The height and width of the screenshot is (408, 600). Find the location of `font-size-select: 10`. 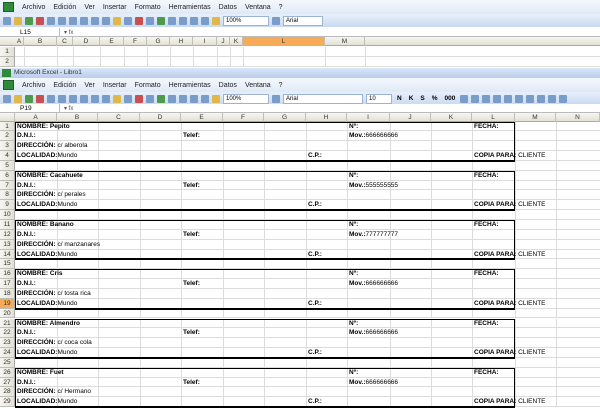

font-size-select: 10 is located at coordinates (379, 98).